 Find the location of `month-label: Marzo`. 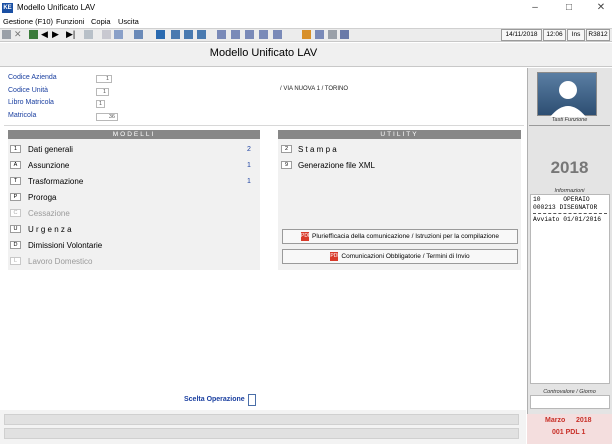

month-label: Marzo is located at coordinates (555, 420).